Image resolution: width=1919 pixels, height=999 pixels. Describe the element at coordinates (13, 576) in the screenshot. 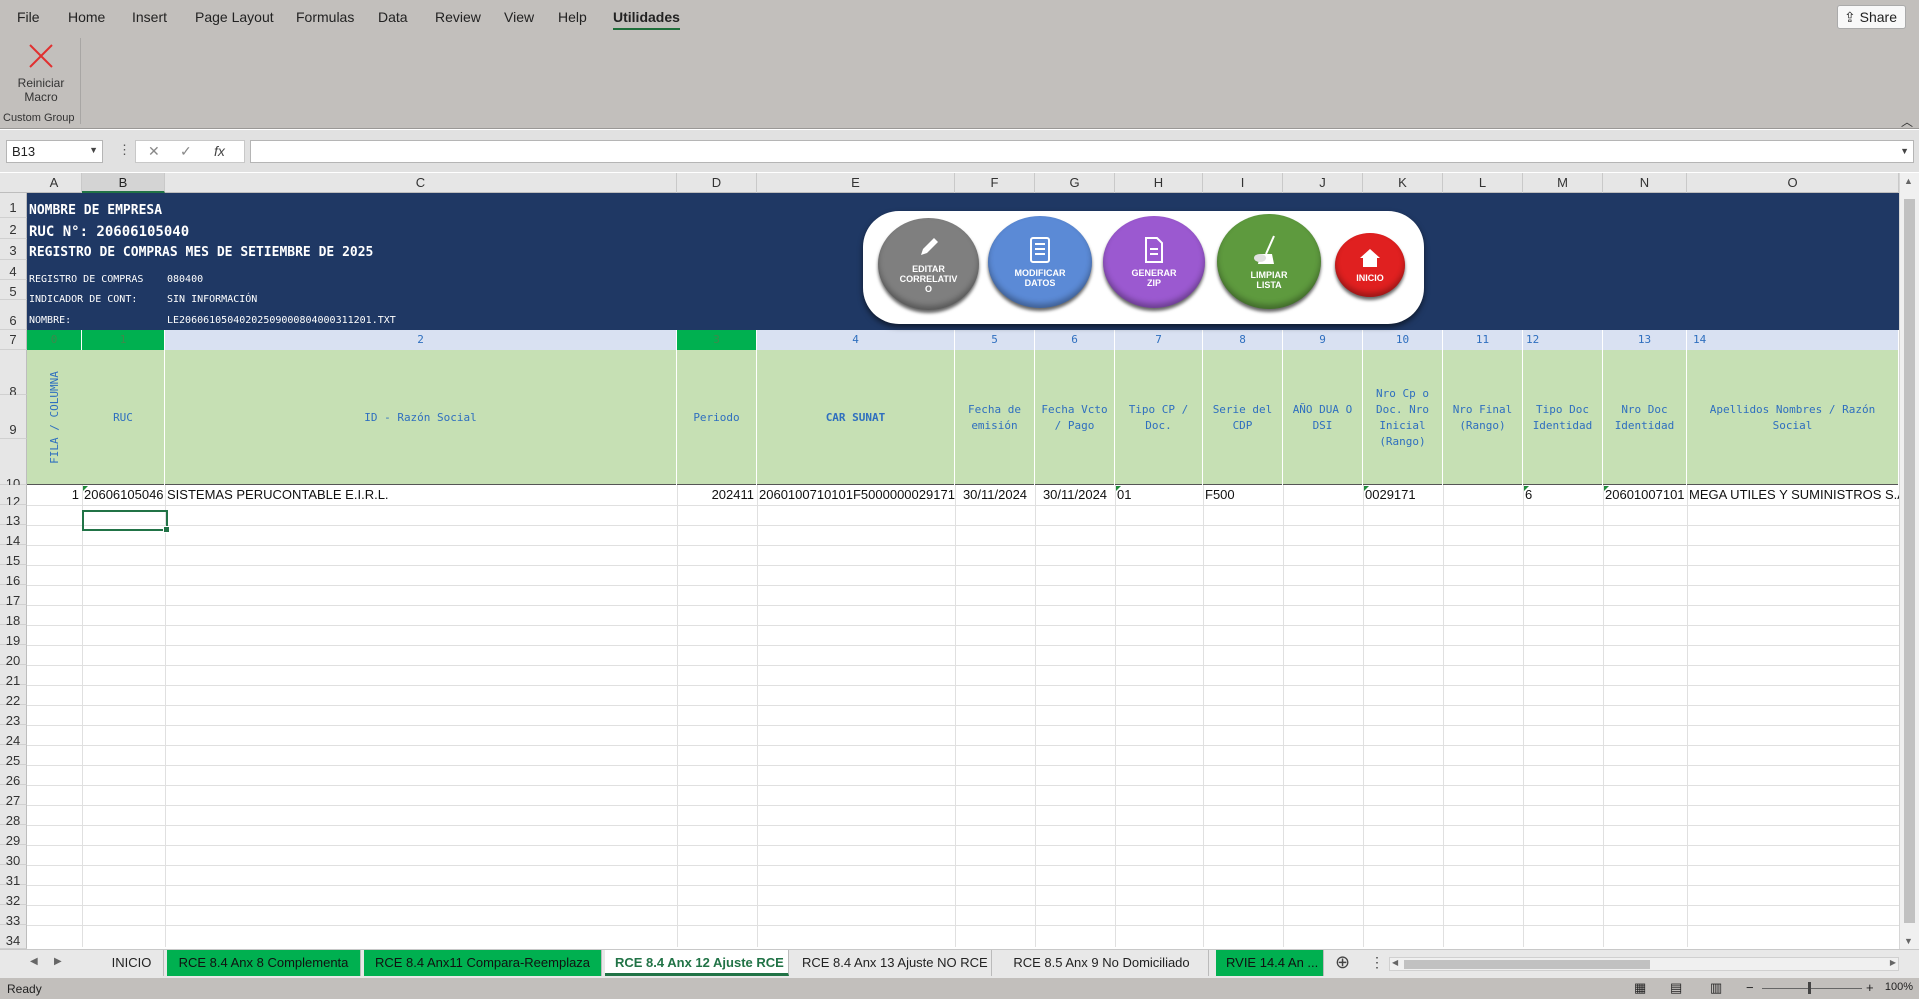

I see `row-header-16: 16` at that location.